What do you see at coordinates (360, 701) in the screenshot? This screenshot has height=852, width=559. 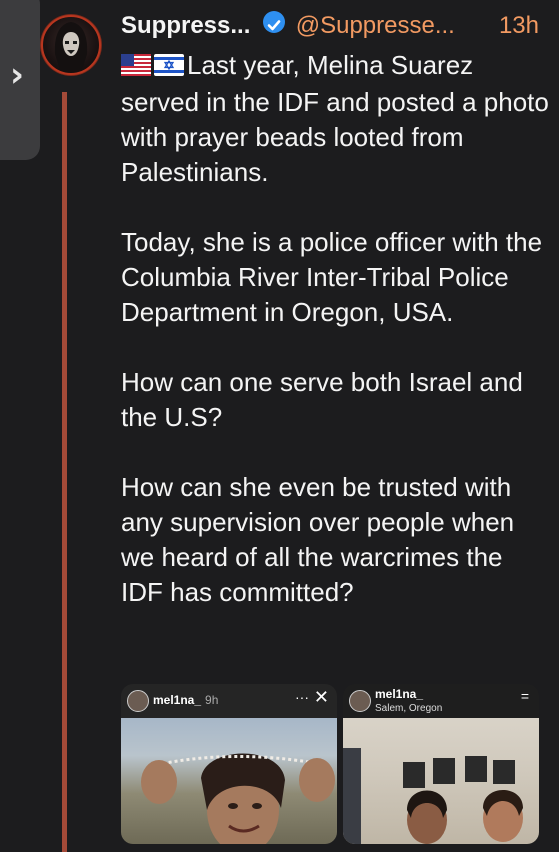 I see `story-avatar-right` at bounding box center [360, 701].